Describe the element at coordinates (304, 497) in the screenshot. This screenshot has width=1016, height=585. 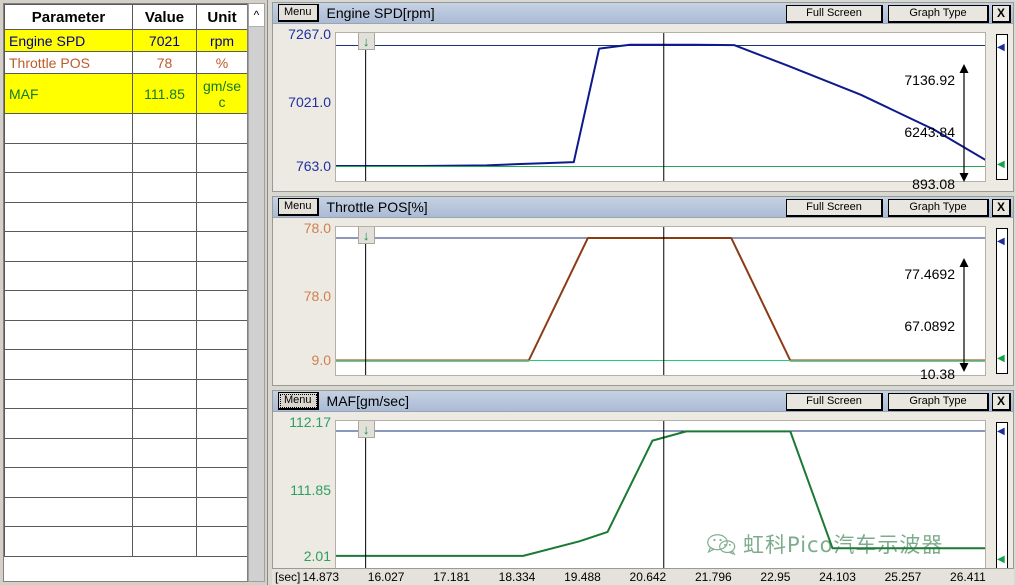
I see `y-axis: 112.17 111.85 2.01` at that location.